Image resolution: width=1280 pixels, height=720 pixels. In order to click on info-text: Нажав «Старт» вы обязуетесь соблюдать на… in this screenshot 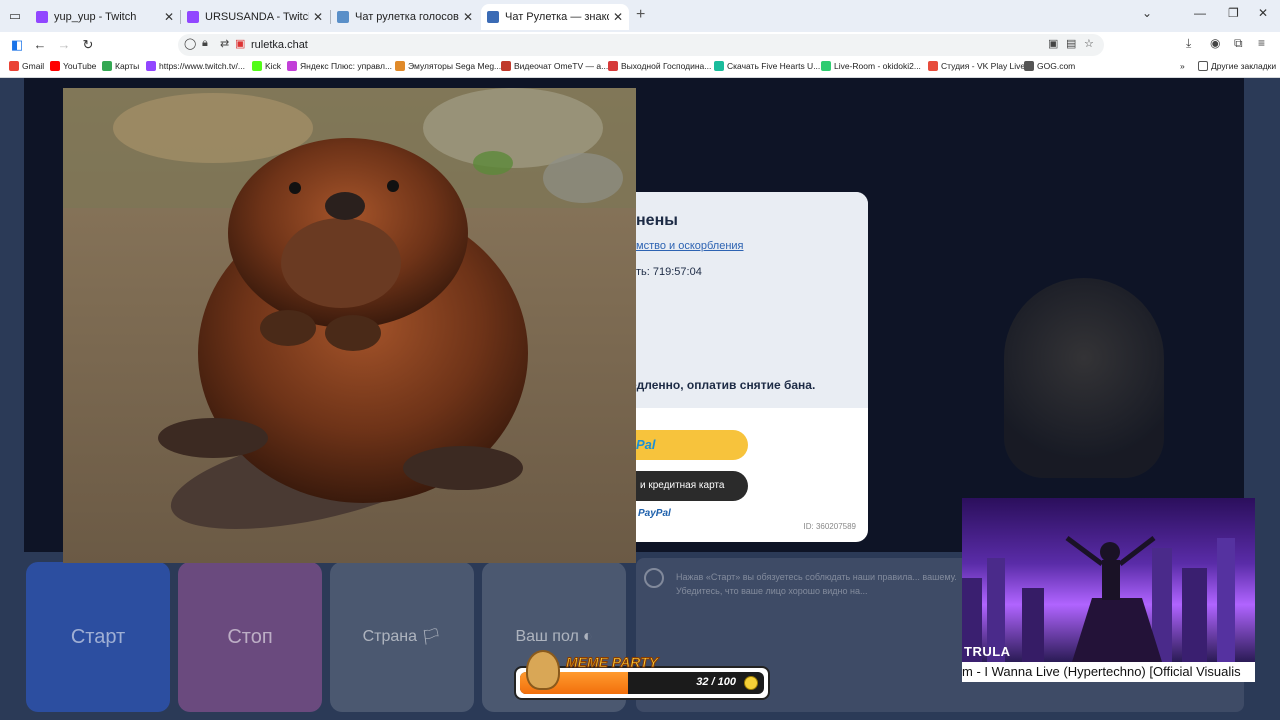, I will do `click(816, 584)`.